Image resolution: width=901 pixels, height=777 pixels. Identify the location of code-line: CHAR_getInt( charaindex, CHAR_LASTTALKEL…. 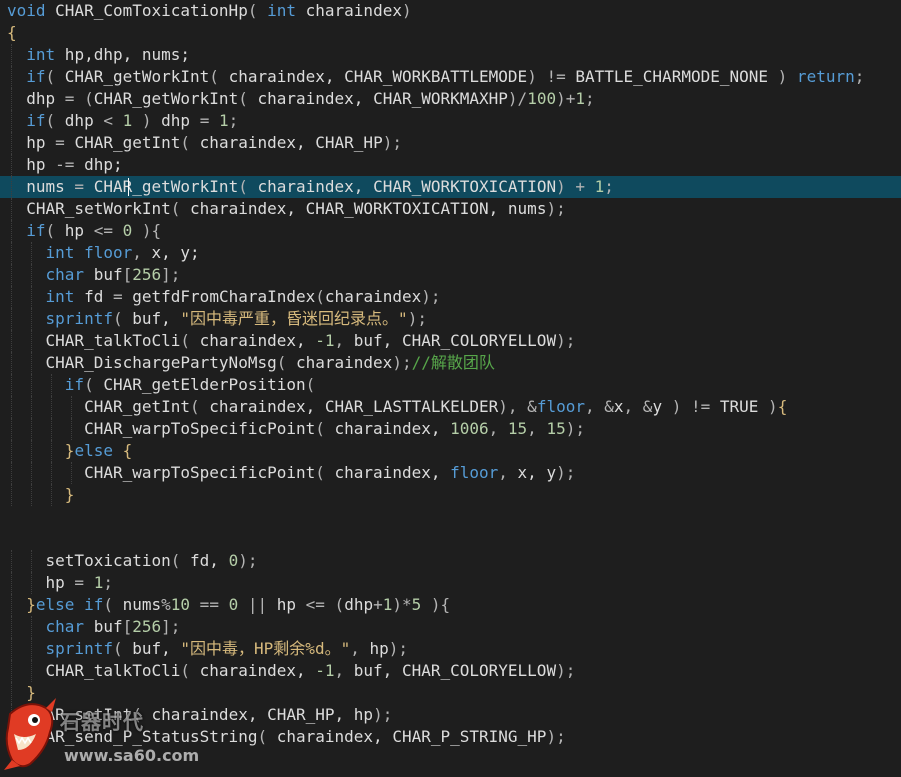
(450, 407).